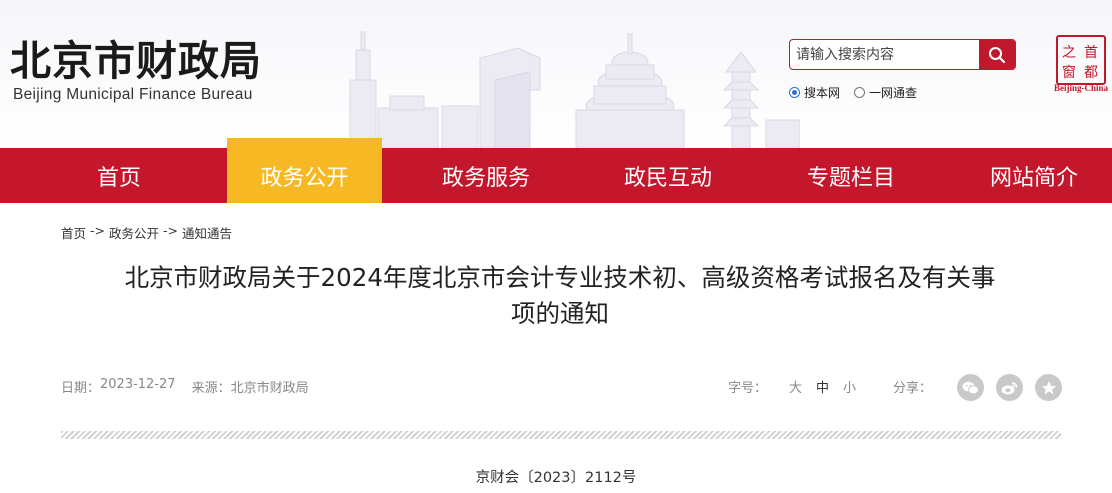  Describe the element at coordinates (1080, 63) in the screenshot. I see `seal-logo-graphic: 首 都 之 窗` at that location.